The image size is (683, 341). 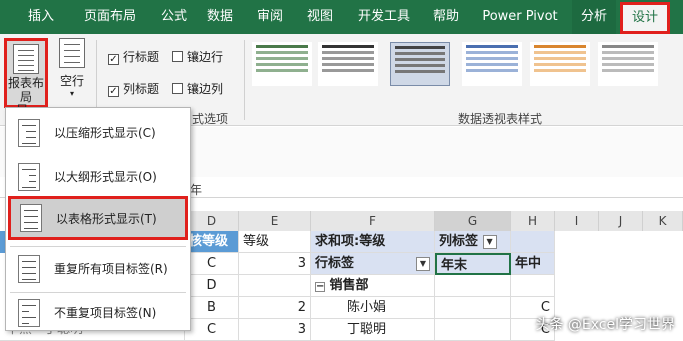 I want to click on column-headers-checkbox: ✓ 列标题, so click(x=133, y=88).